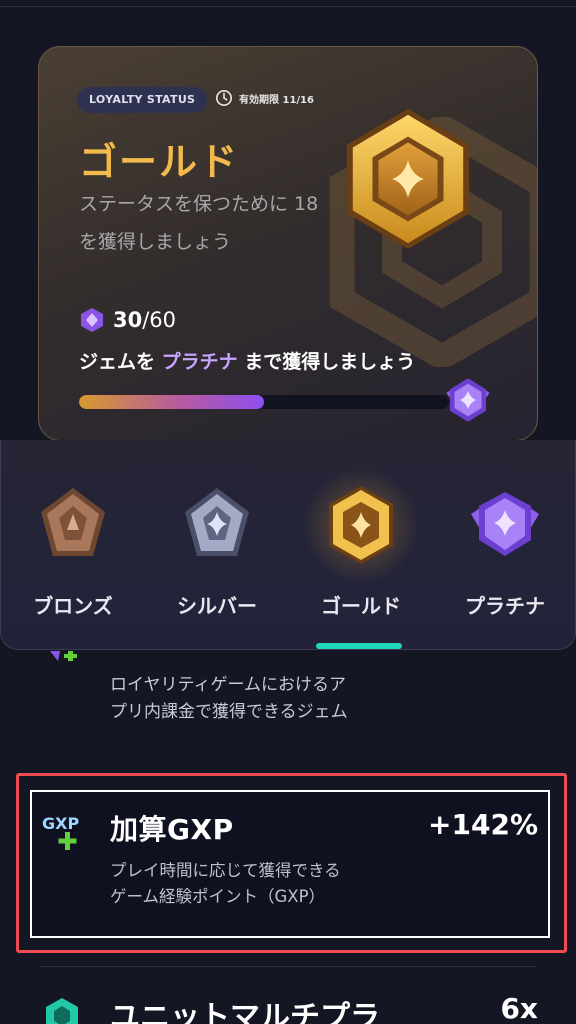  Describe the element at coordinates (229, 698) in the screenshot. I see `gem-benefit-description: ロイヤリティゲームにおけるアプリ内課金で獲得できるジェム` at that location.